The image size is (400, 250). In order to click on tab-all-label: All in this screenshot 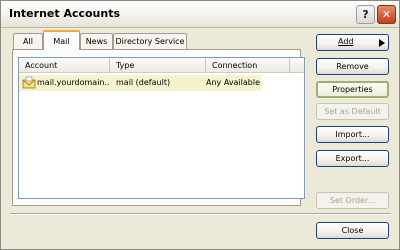, I will do `click(28, 41)`.